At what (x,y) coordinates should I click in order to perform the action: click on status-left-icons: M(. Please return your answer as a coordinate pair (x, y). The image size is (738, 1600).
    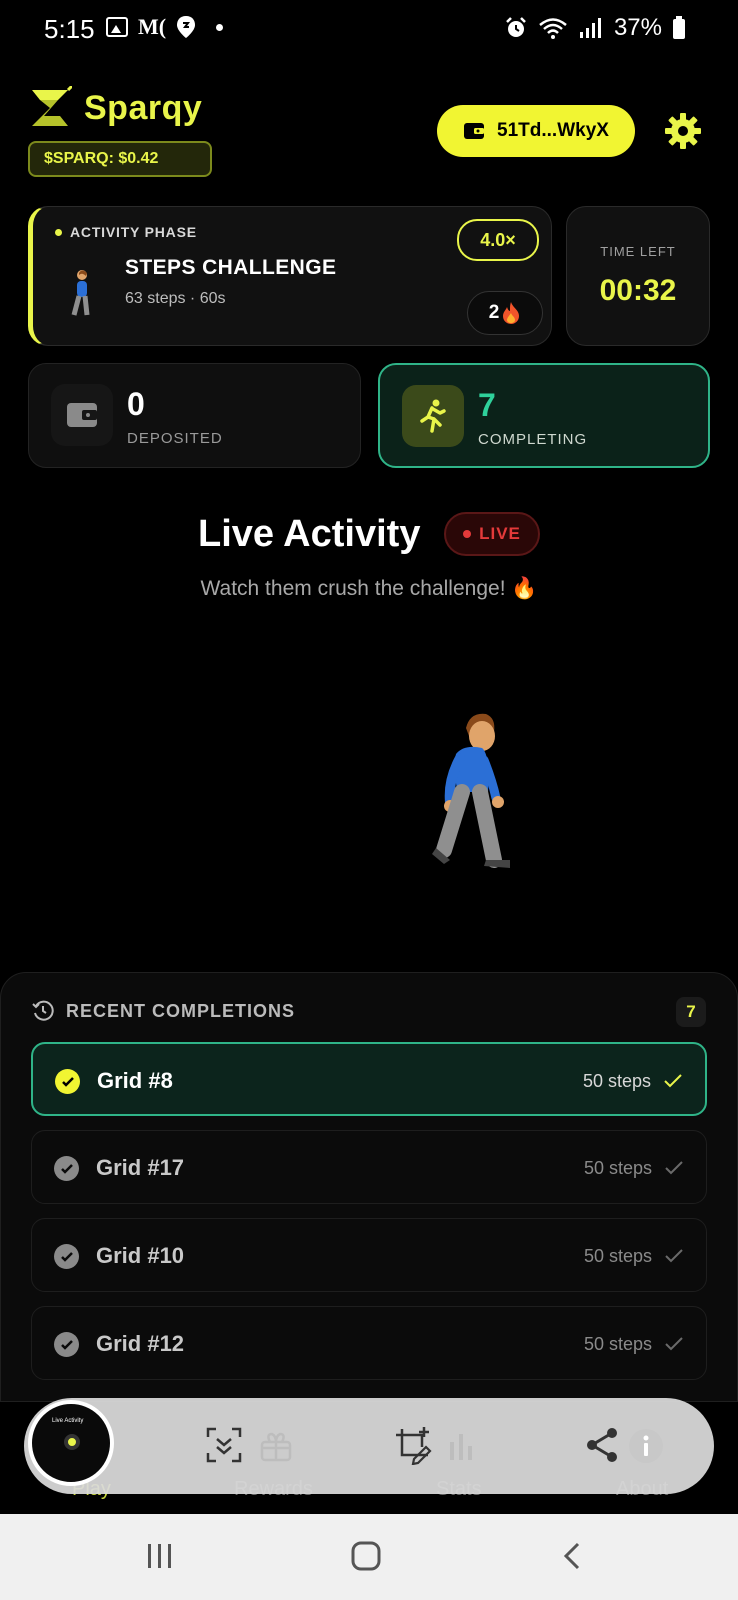
    Looking at the image, I should click on (165, 27).